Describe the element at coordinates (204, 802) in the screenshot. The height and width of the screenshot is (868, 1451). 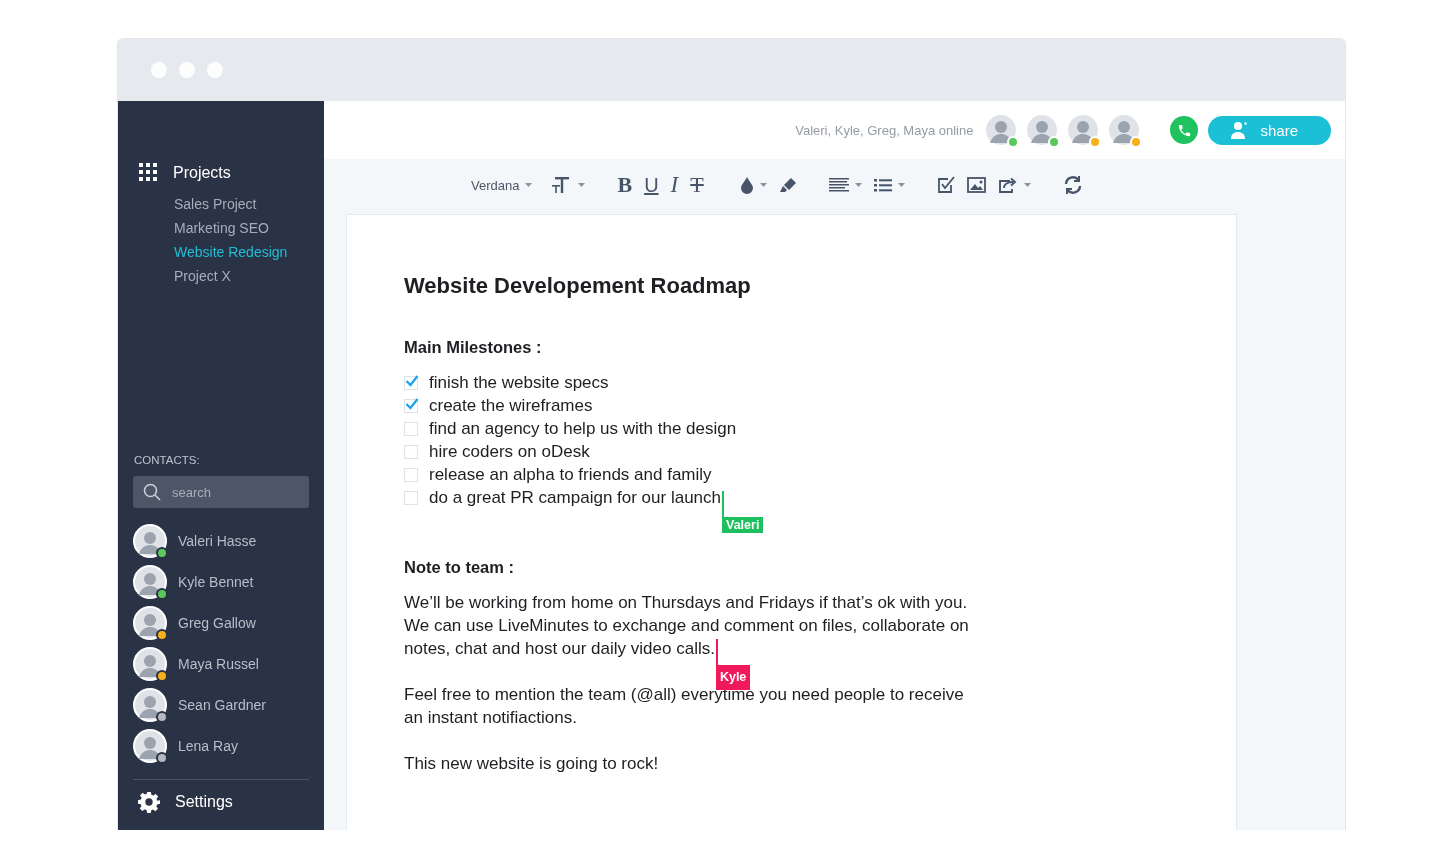
I see `settings-link: Settings` at that location.